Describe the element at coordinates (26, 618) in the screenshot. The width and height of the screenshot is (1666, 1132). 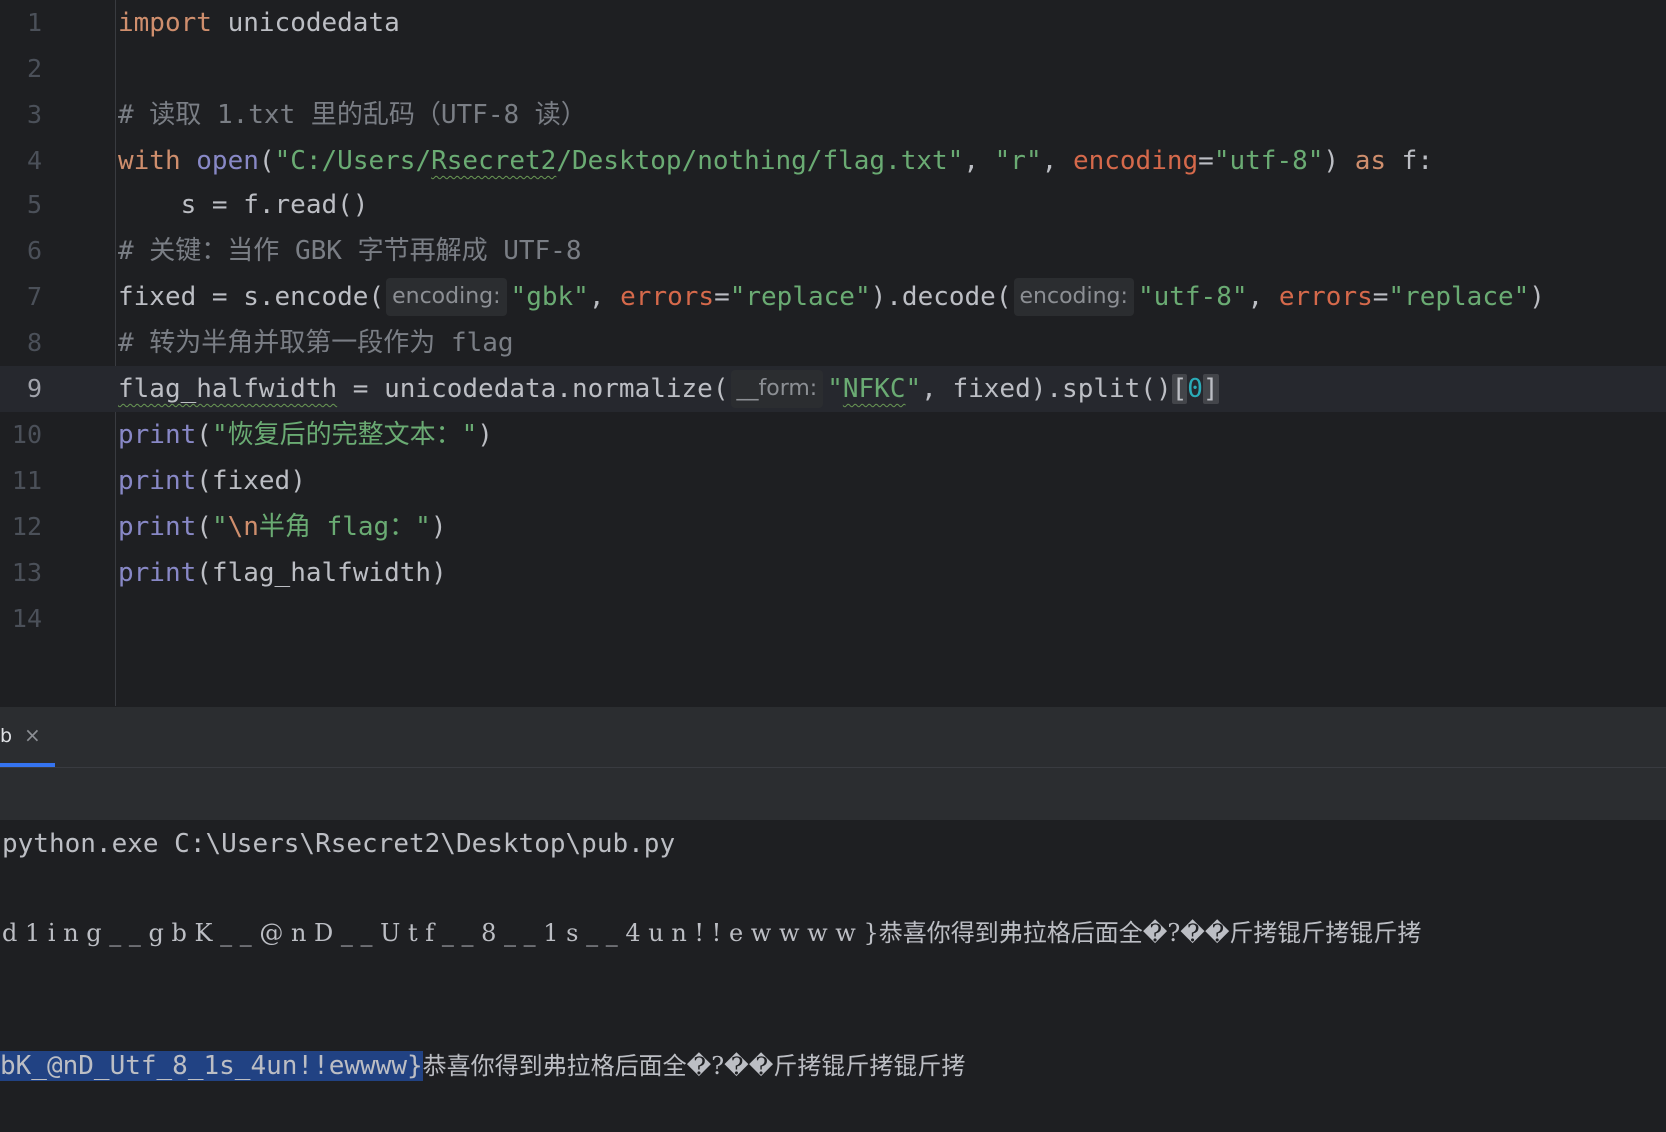
I see `line-number: 14` at that location.